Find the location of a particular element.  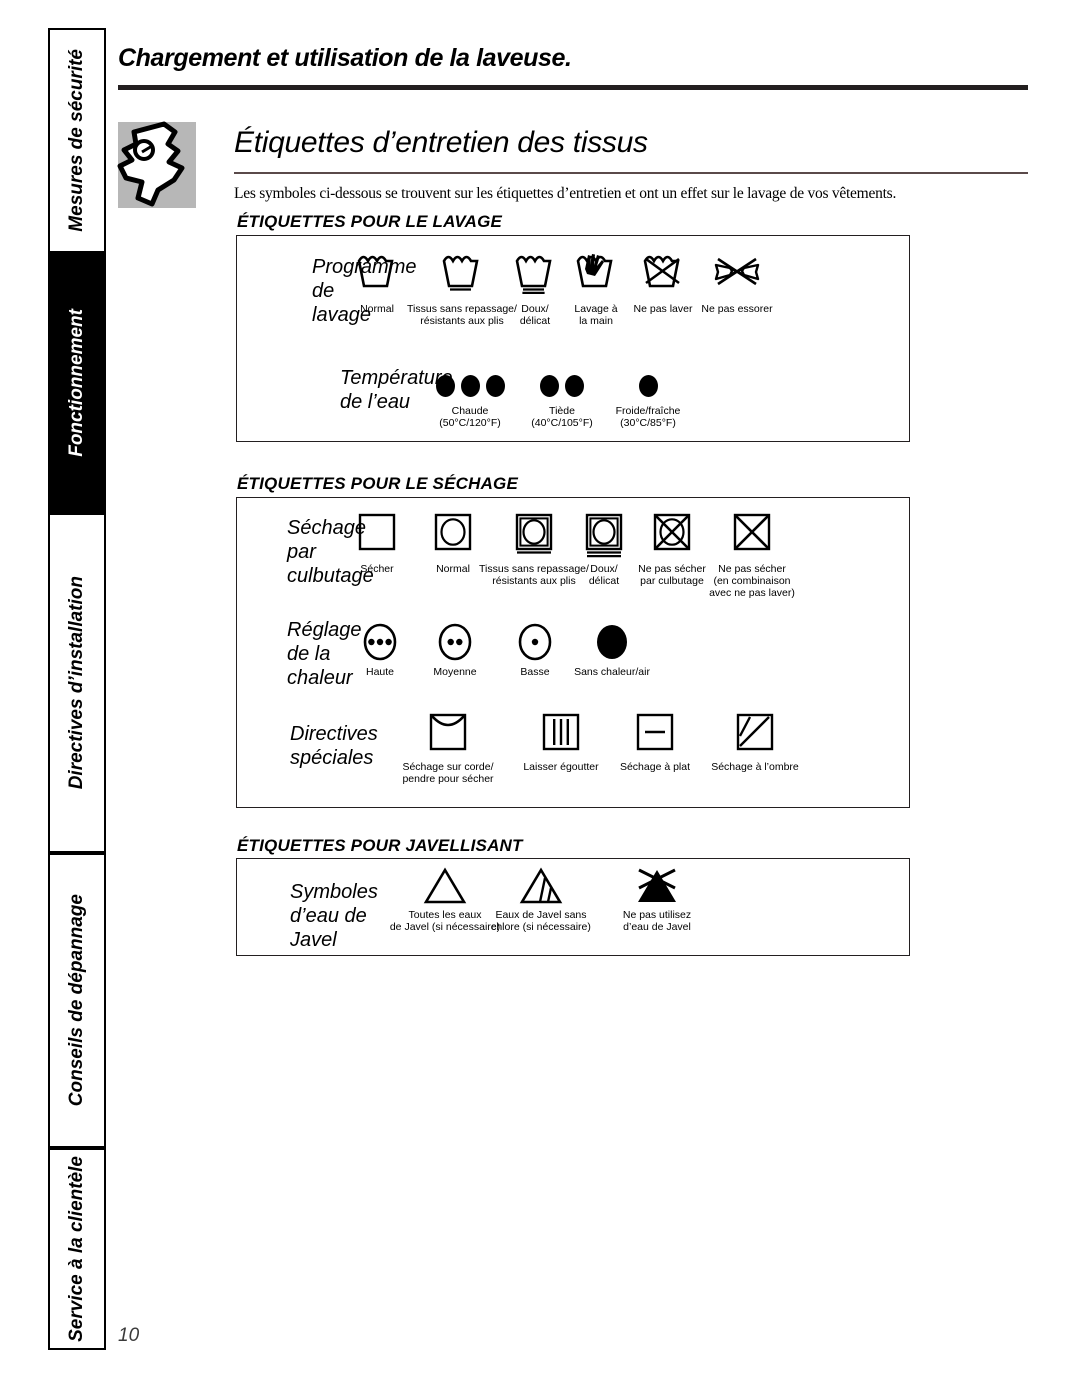

symbol-item: Ne pas utilisez d’eau de Javel is located at coordinates (657, 899).